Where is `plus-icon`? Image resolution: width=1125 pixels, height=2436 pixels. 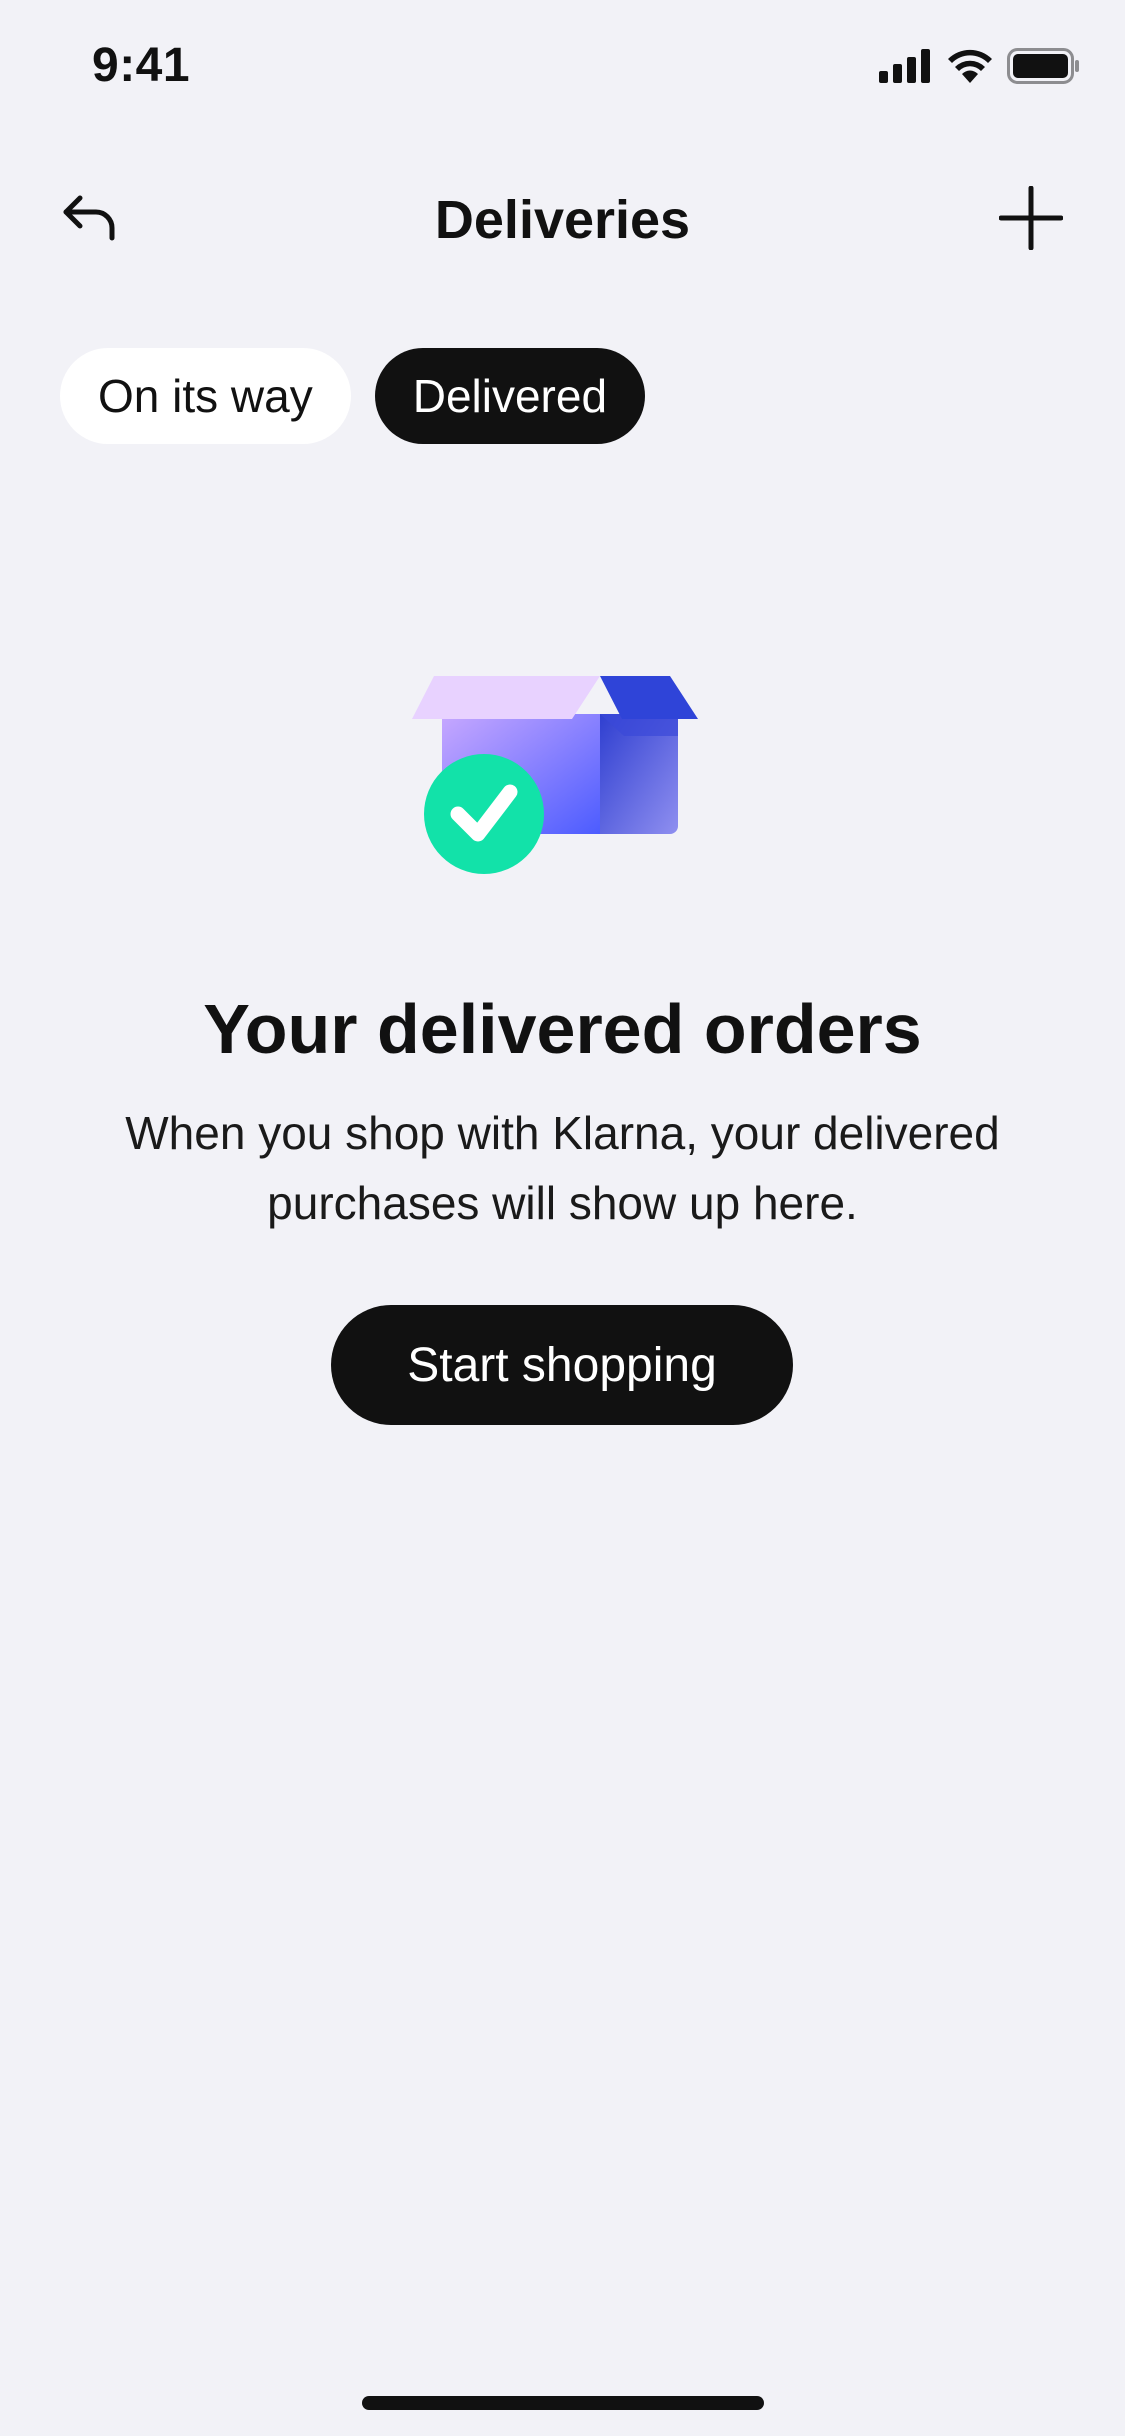 plus-icon is located at coordinates (1031, 220).